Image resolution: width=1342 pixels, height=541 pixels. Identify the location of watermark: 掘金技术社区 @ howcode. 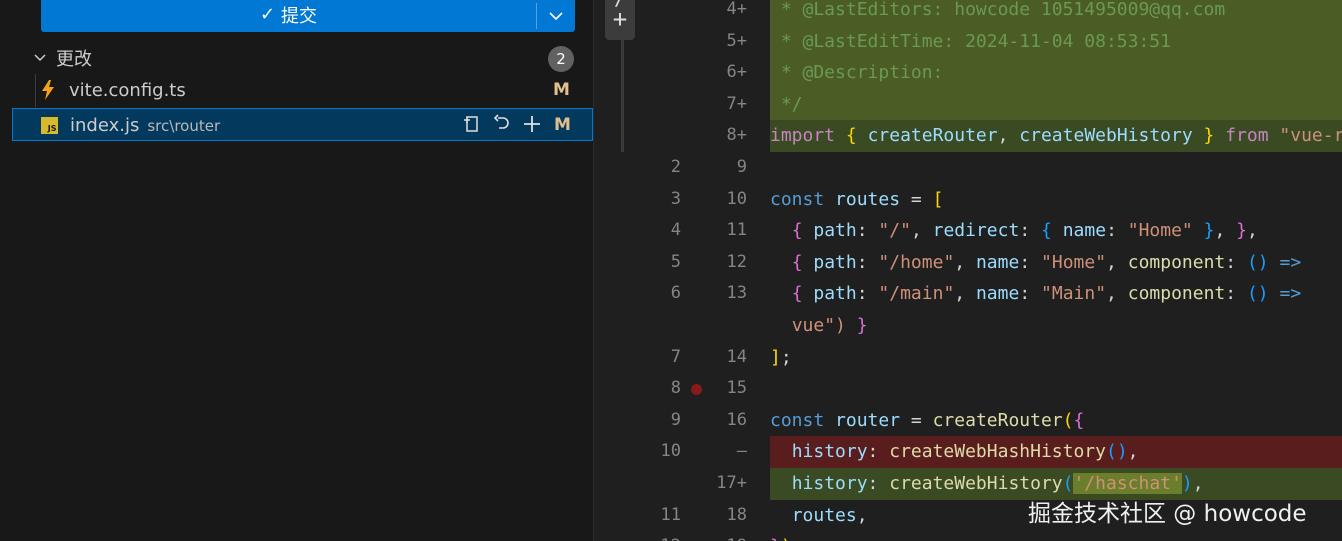
(1167, 514).